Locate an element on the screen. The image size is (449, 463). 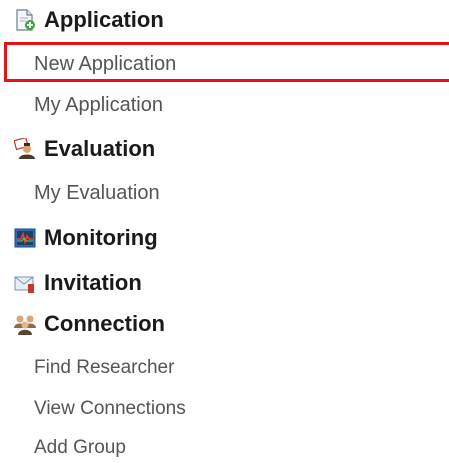
nav-section-application: Application is located at coordinates (89, 20).